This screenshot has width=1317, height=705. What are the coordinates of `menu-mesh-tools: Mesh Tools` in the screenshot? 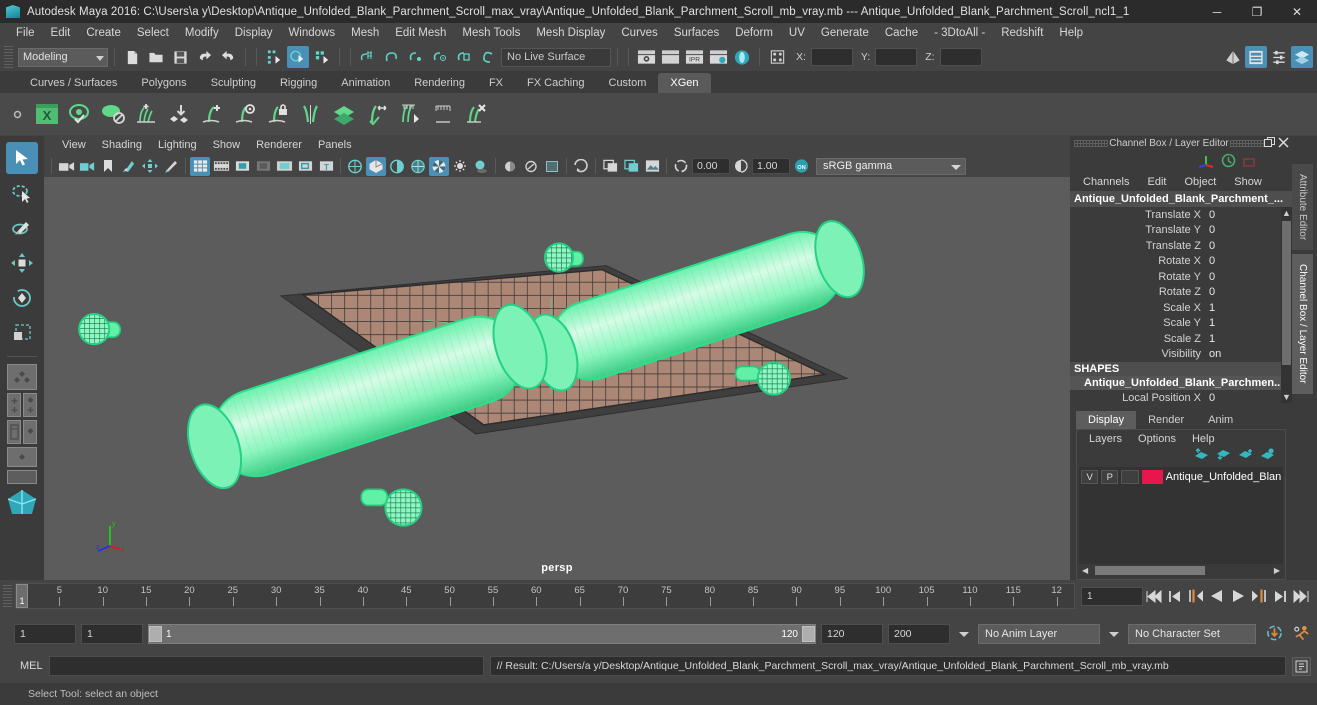 It's located at (491, 33).